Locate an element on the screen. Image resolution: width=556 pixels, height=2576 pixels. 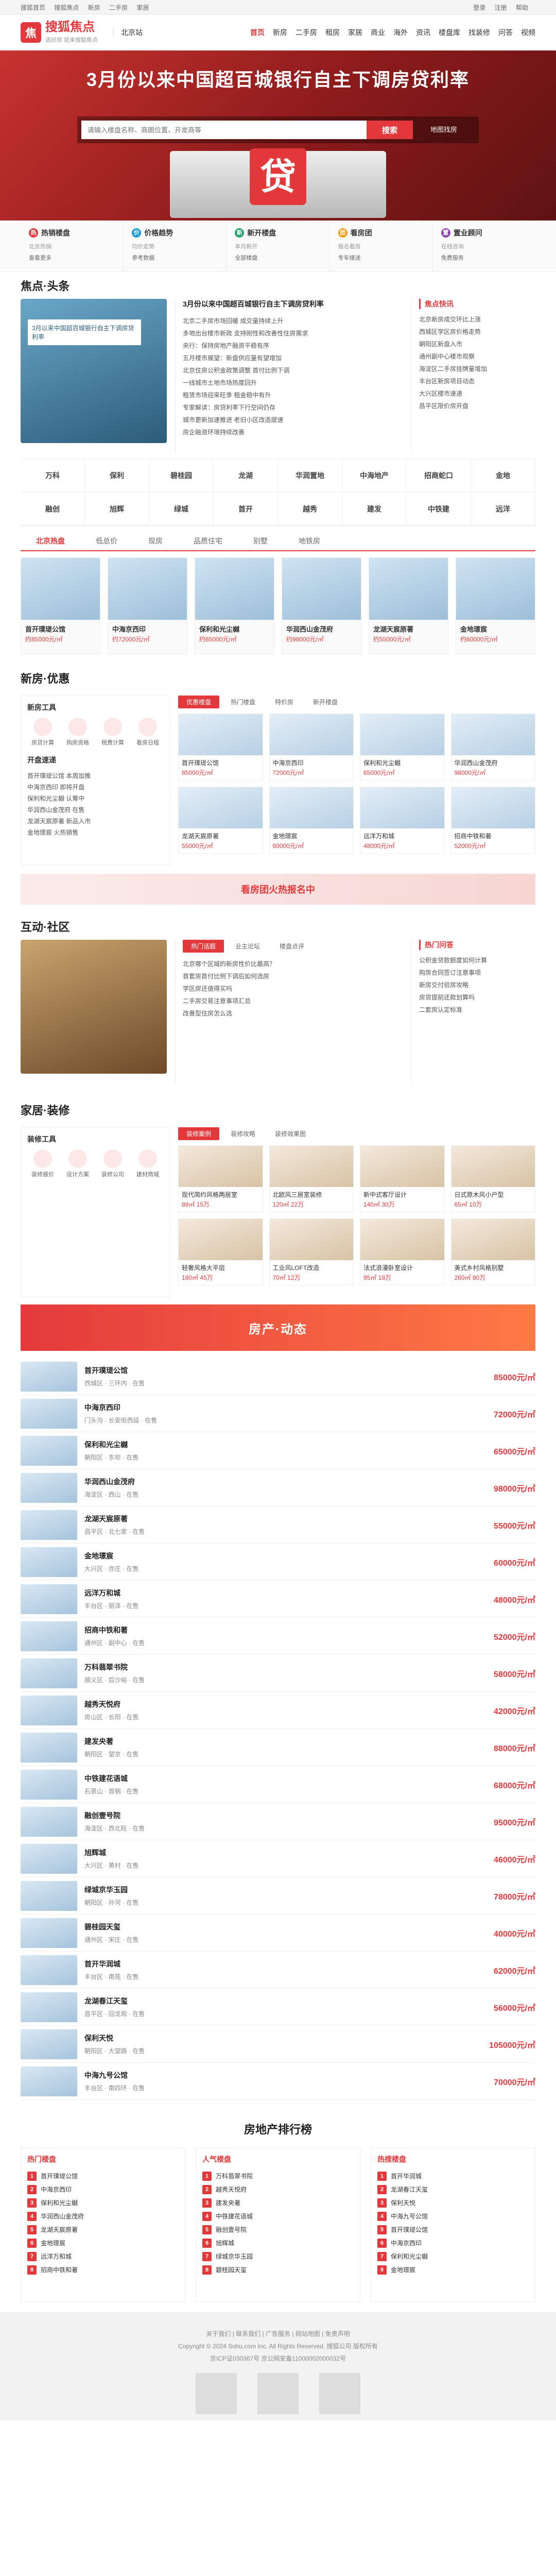
search-button: 搜索 is located at coordinates (390, 130).